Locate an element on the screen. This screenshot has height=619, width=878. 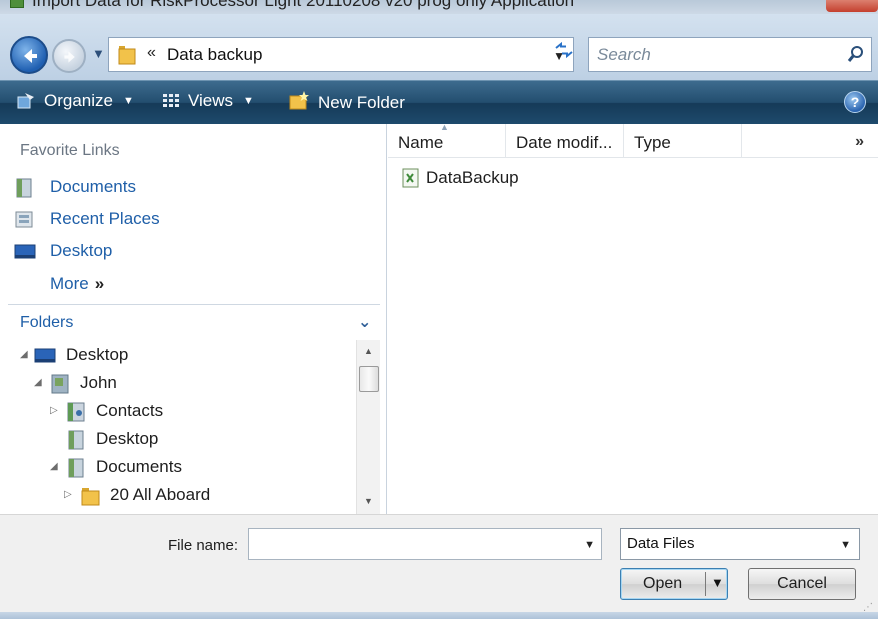
back-arrow-icon is located at coordinates (30, 56).